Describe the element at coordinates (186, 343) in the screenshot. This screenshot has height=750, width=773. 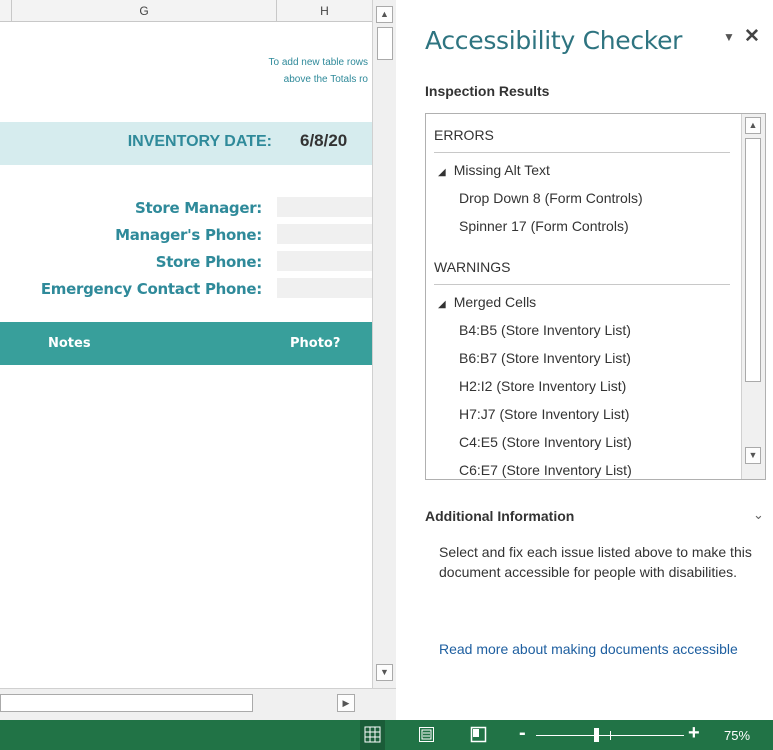
I see `table-header-row: Notes Photo?` at that location.